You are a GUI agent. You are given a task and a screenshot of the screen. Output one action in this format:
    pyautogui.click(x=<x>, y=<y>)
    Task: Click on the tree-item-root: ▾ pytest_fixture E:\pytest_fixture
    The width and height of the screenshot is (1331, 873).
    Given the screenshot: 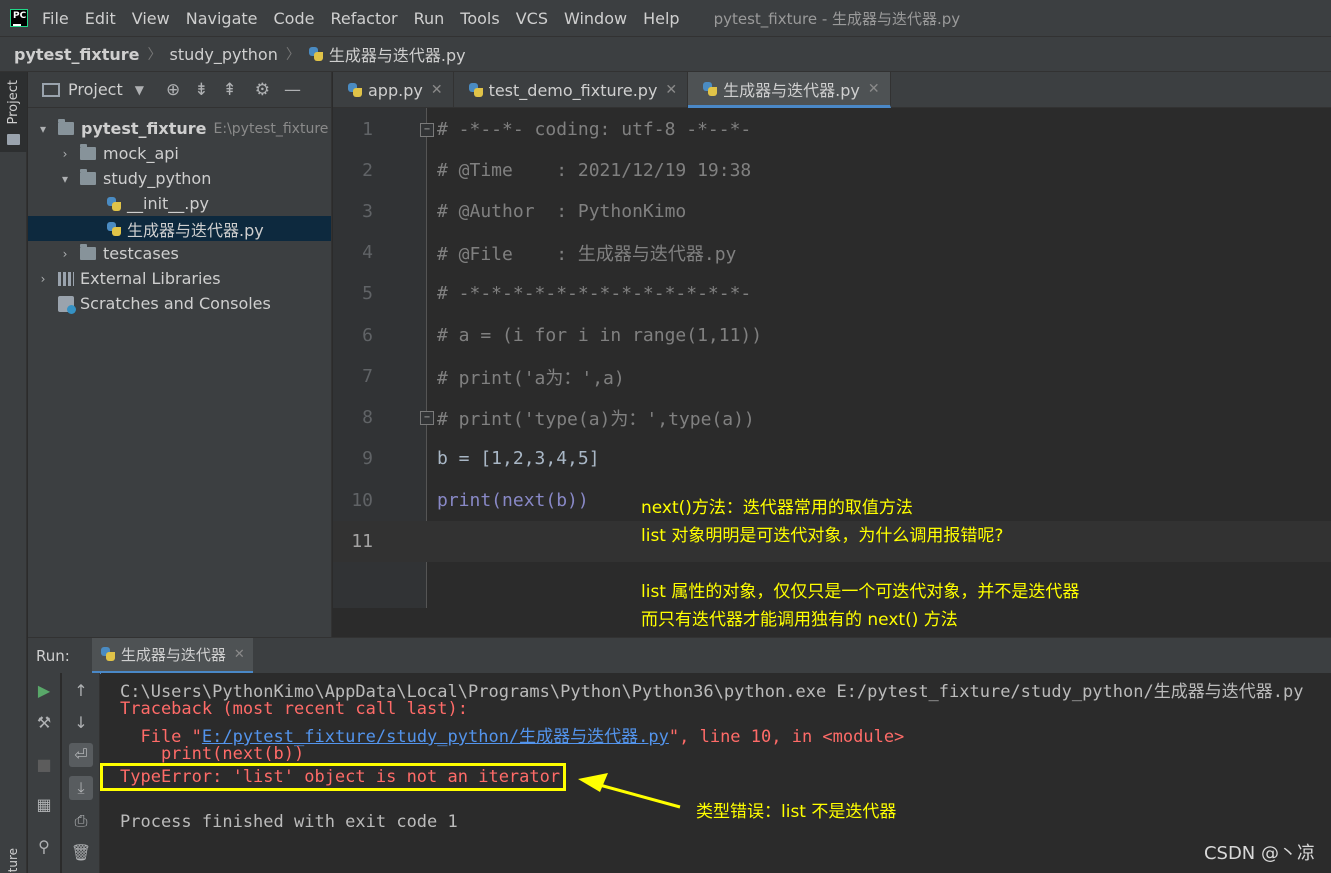 What is the action you would take?
    pyautogui.click(x=179, y=128)
    